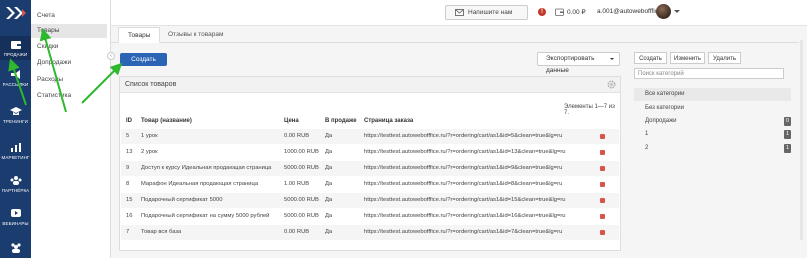 This screenshot has height=258, width=807. Describe the element at coordinates (712, 94) in the screenshot. I see `category-item-all: Все категории` at that location.